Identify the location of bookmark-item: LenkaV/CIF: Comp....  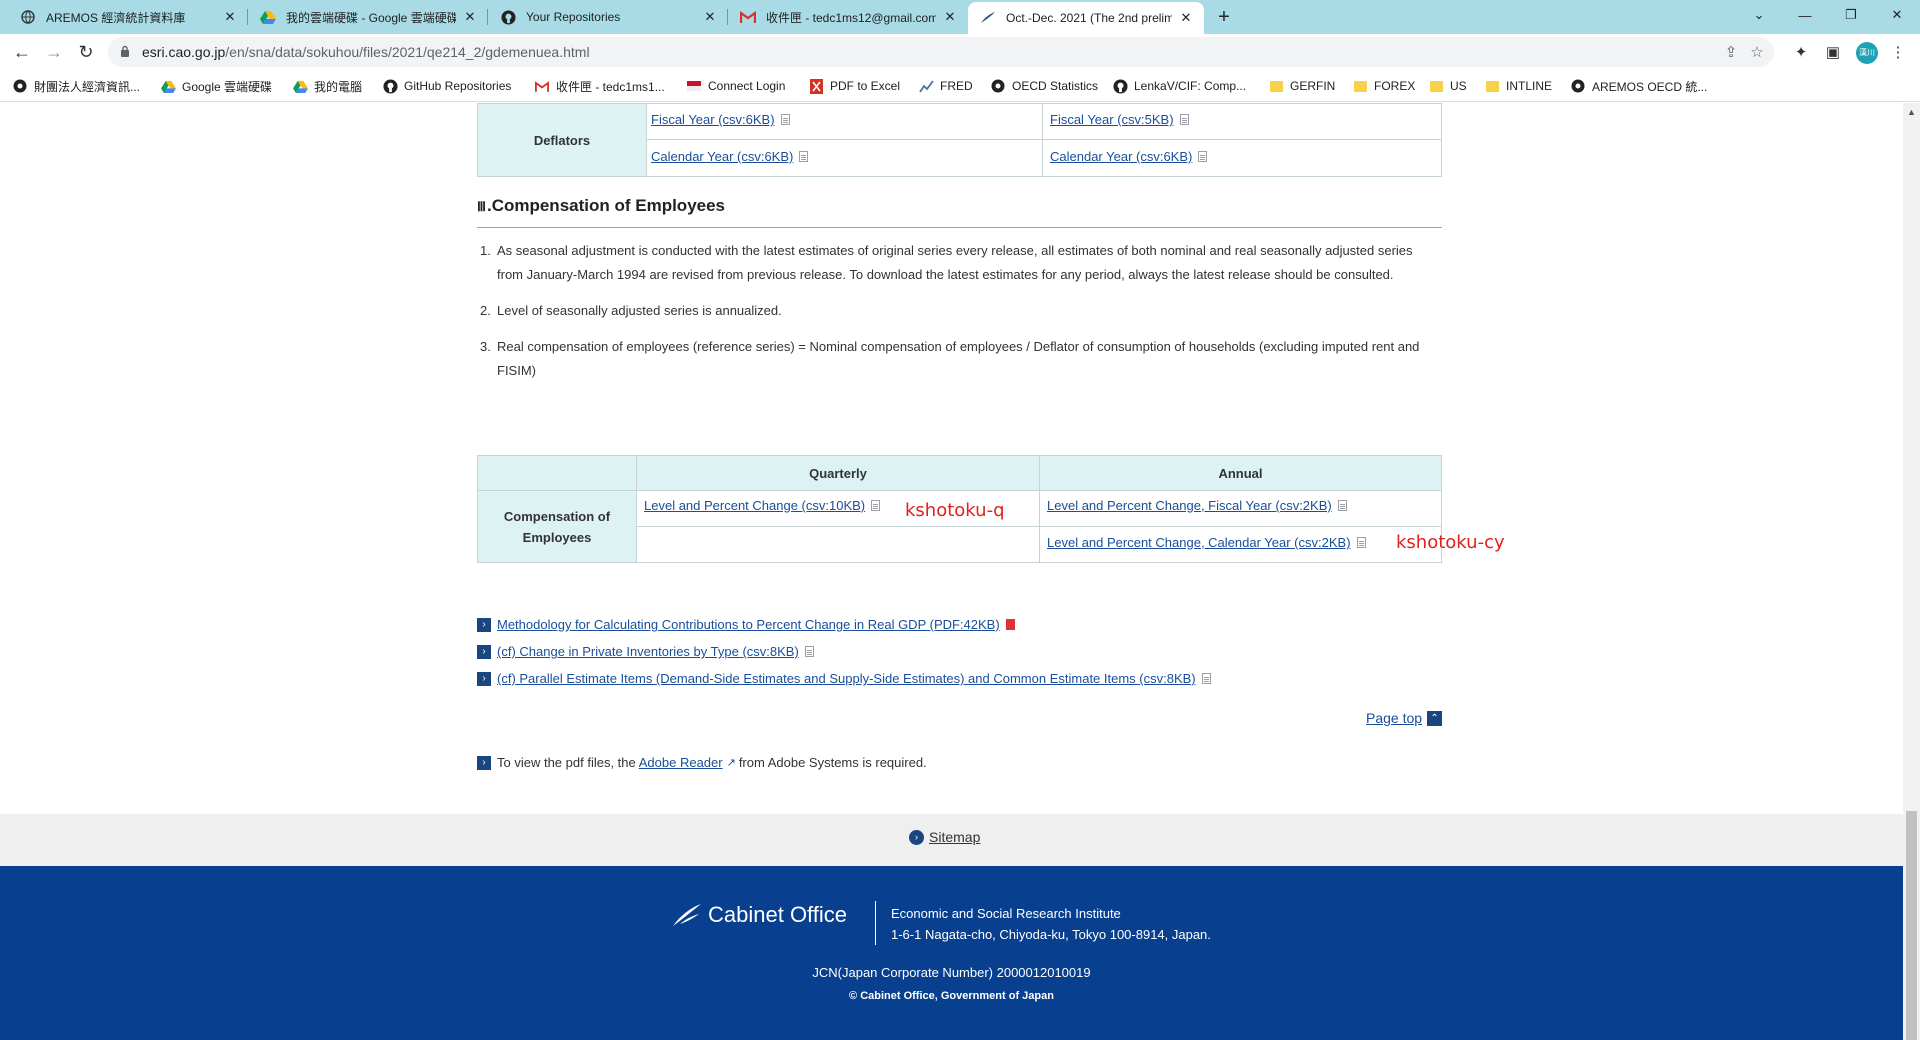
(1179, 86).